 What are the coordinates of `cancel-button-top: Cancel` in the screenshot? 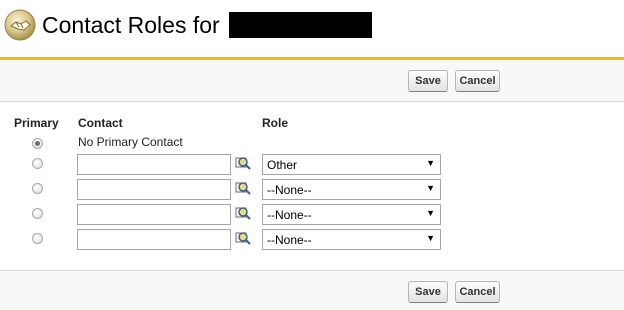 It's located at (477, 81).